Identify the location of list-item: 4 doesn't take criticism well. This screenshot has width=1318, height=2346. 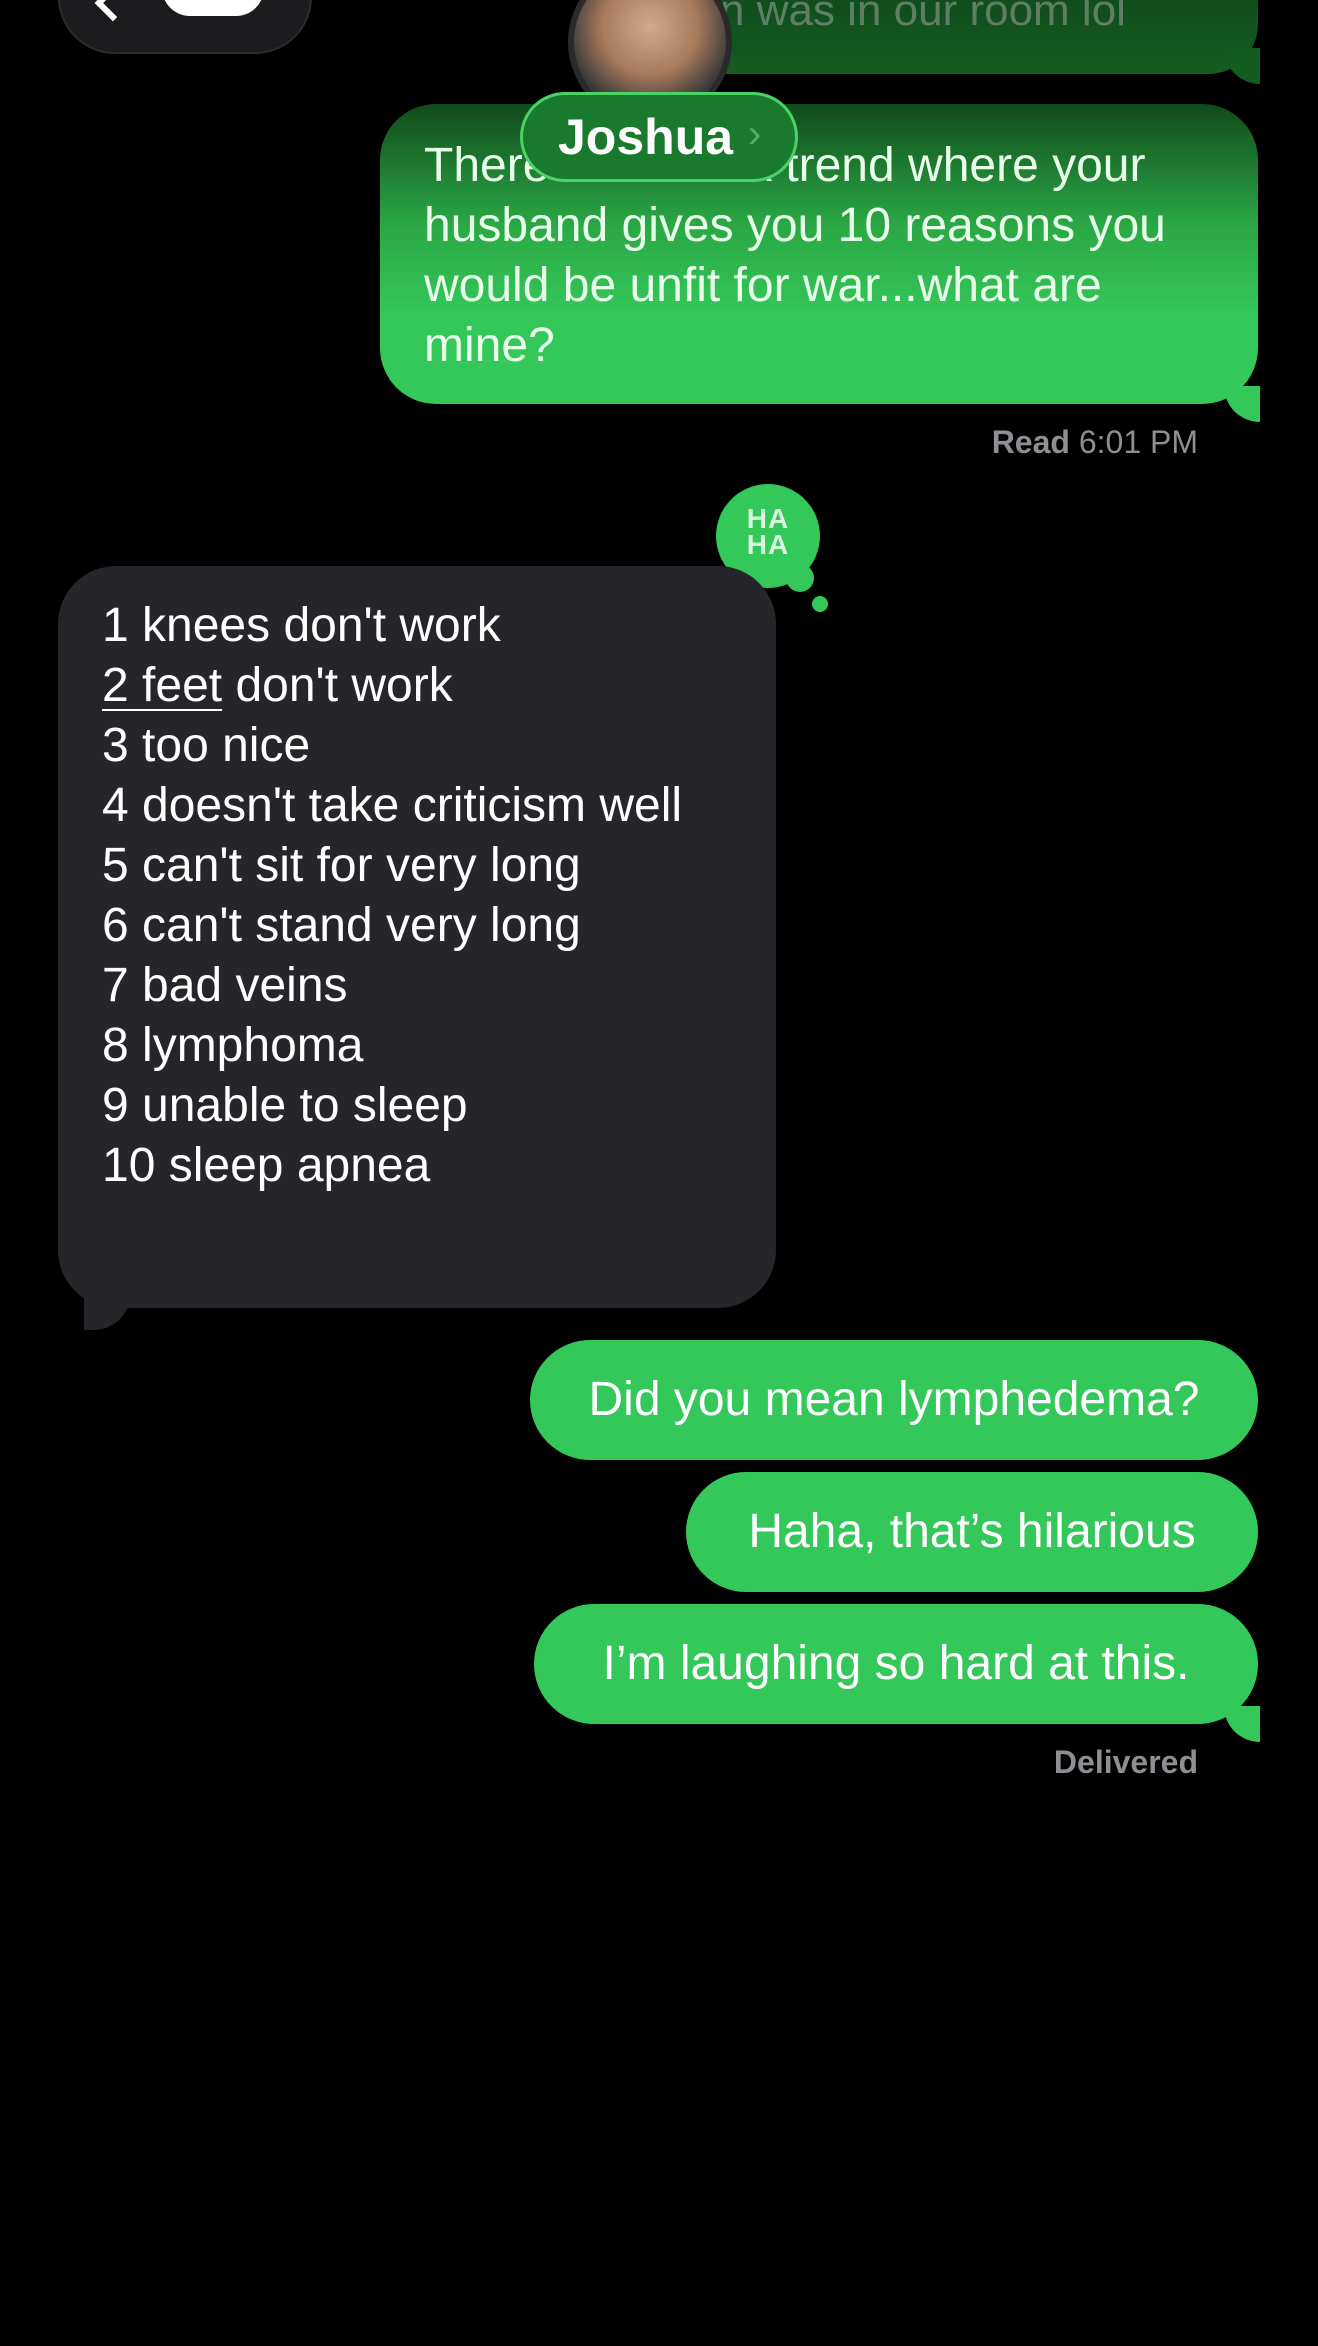
(392, 805).